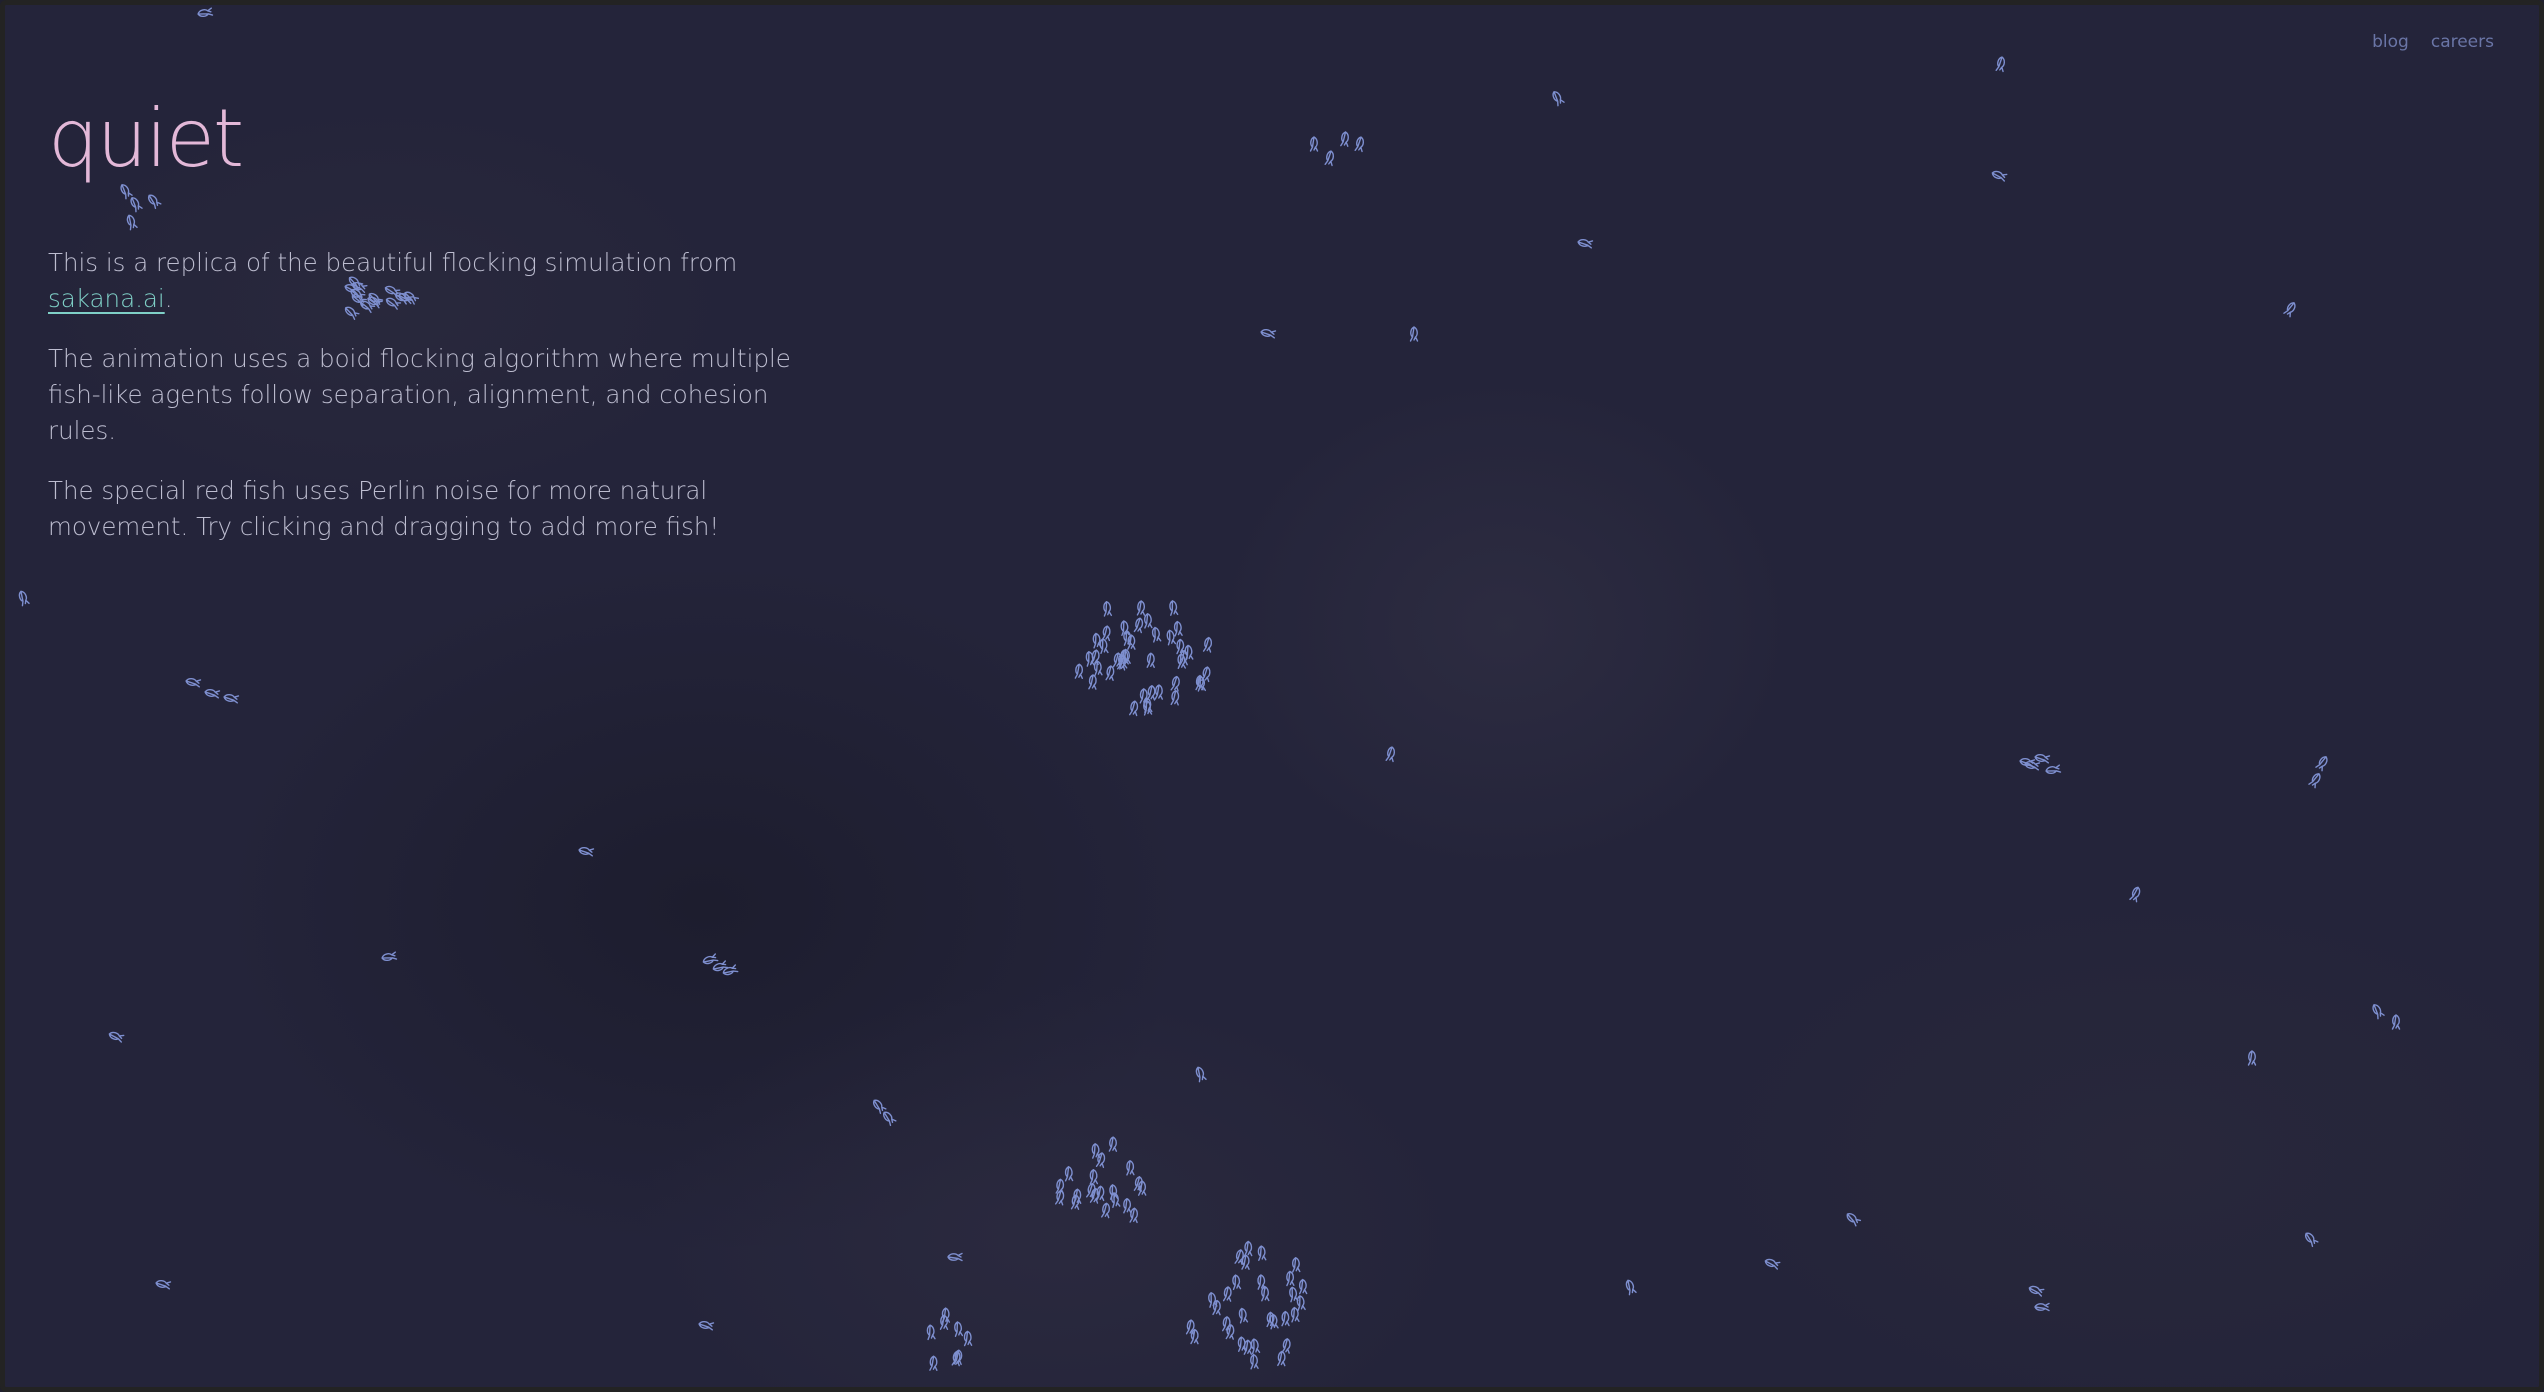 The width and height of the screenshot is (2544, 1392). What do you see at coordinates (168, 298) in the screenshot?
I see `intro-period: .` at bounding box center [168, 298].